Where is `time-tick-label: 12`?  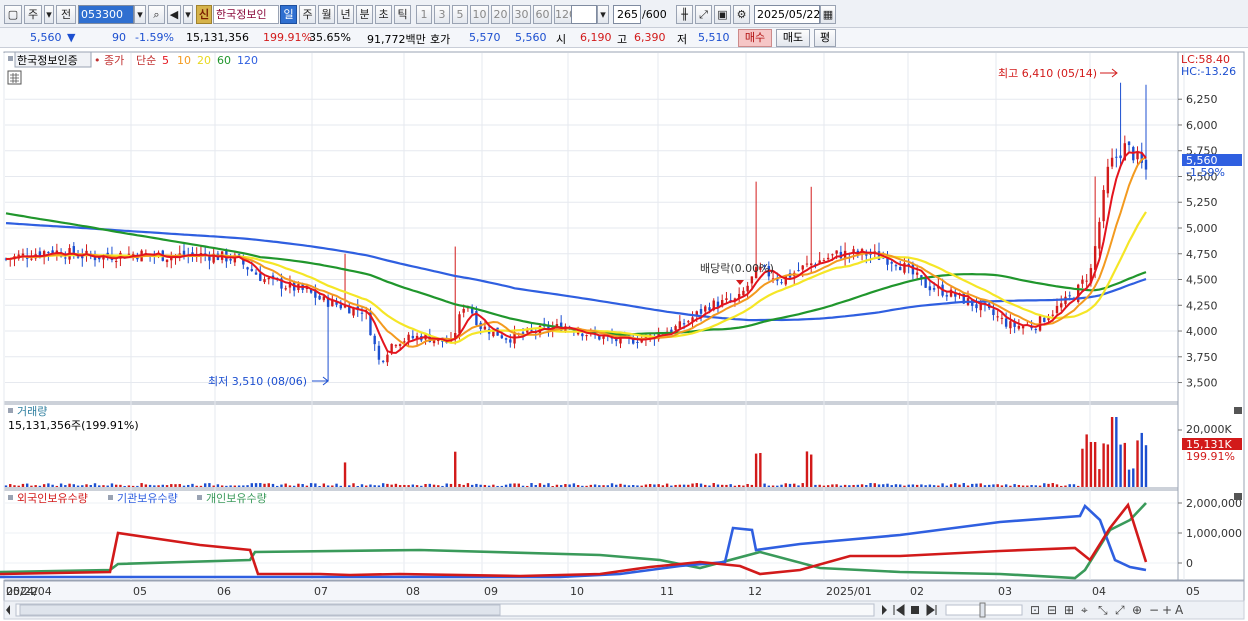 time-tick-label: 12 is located at coordinates (755, 591).